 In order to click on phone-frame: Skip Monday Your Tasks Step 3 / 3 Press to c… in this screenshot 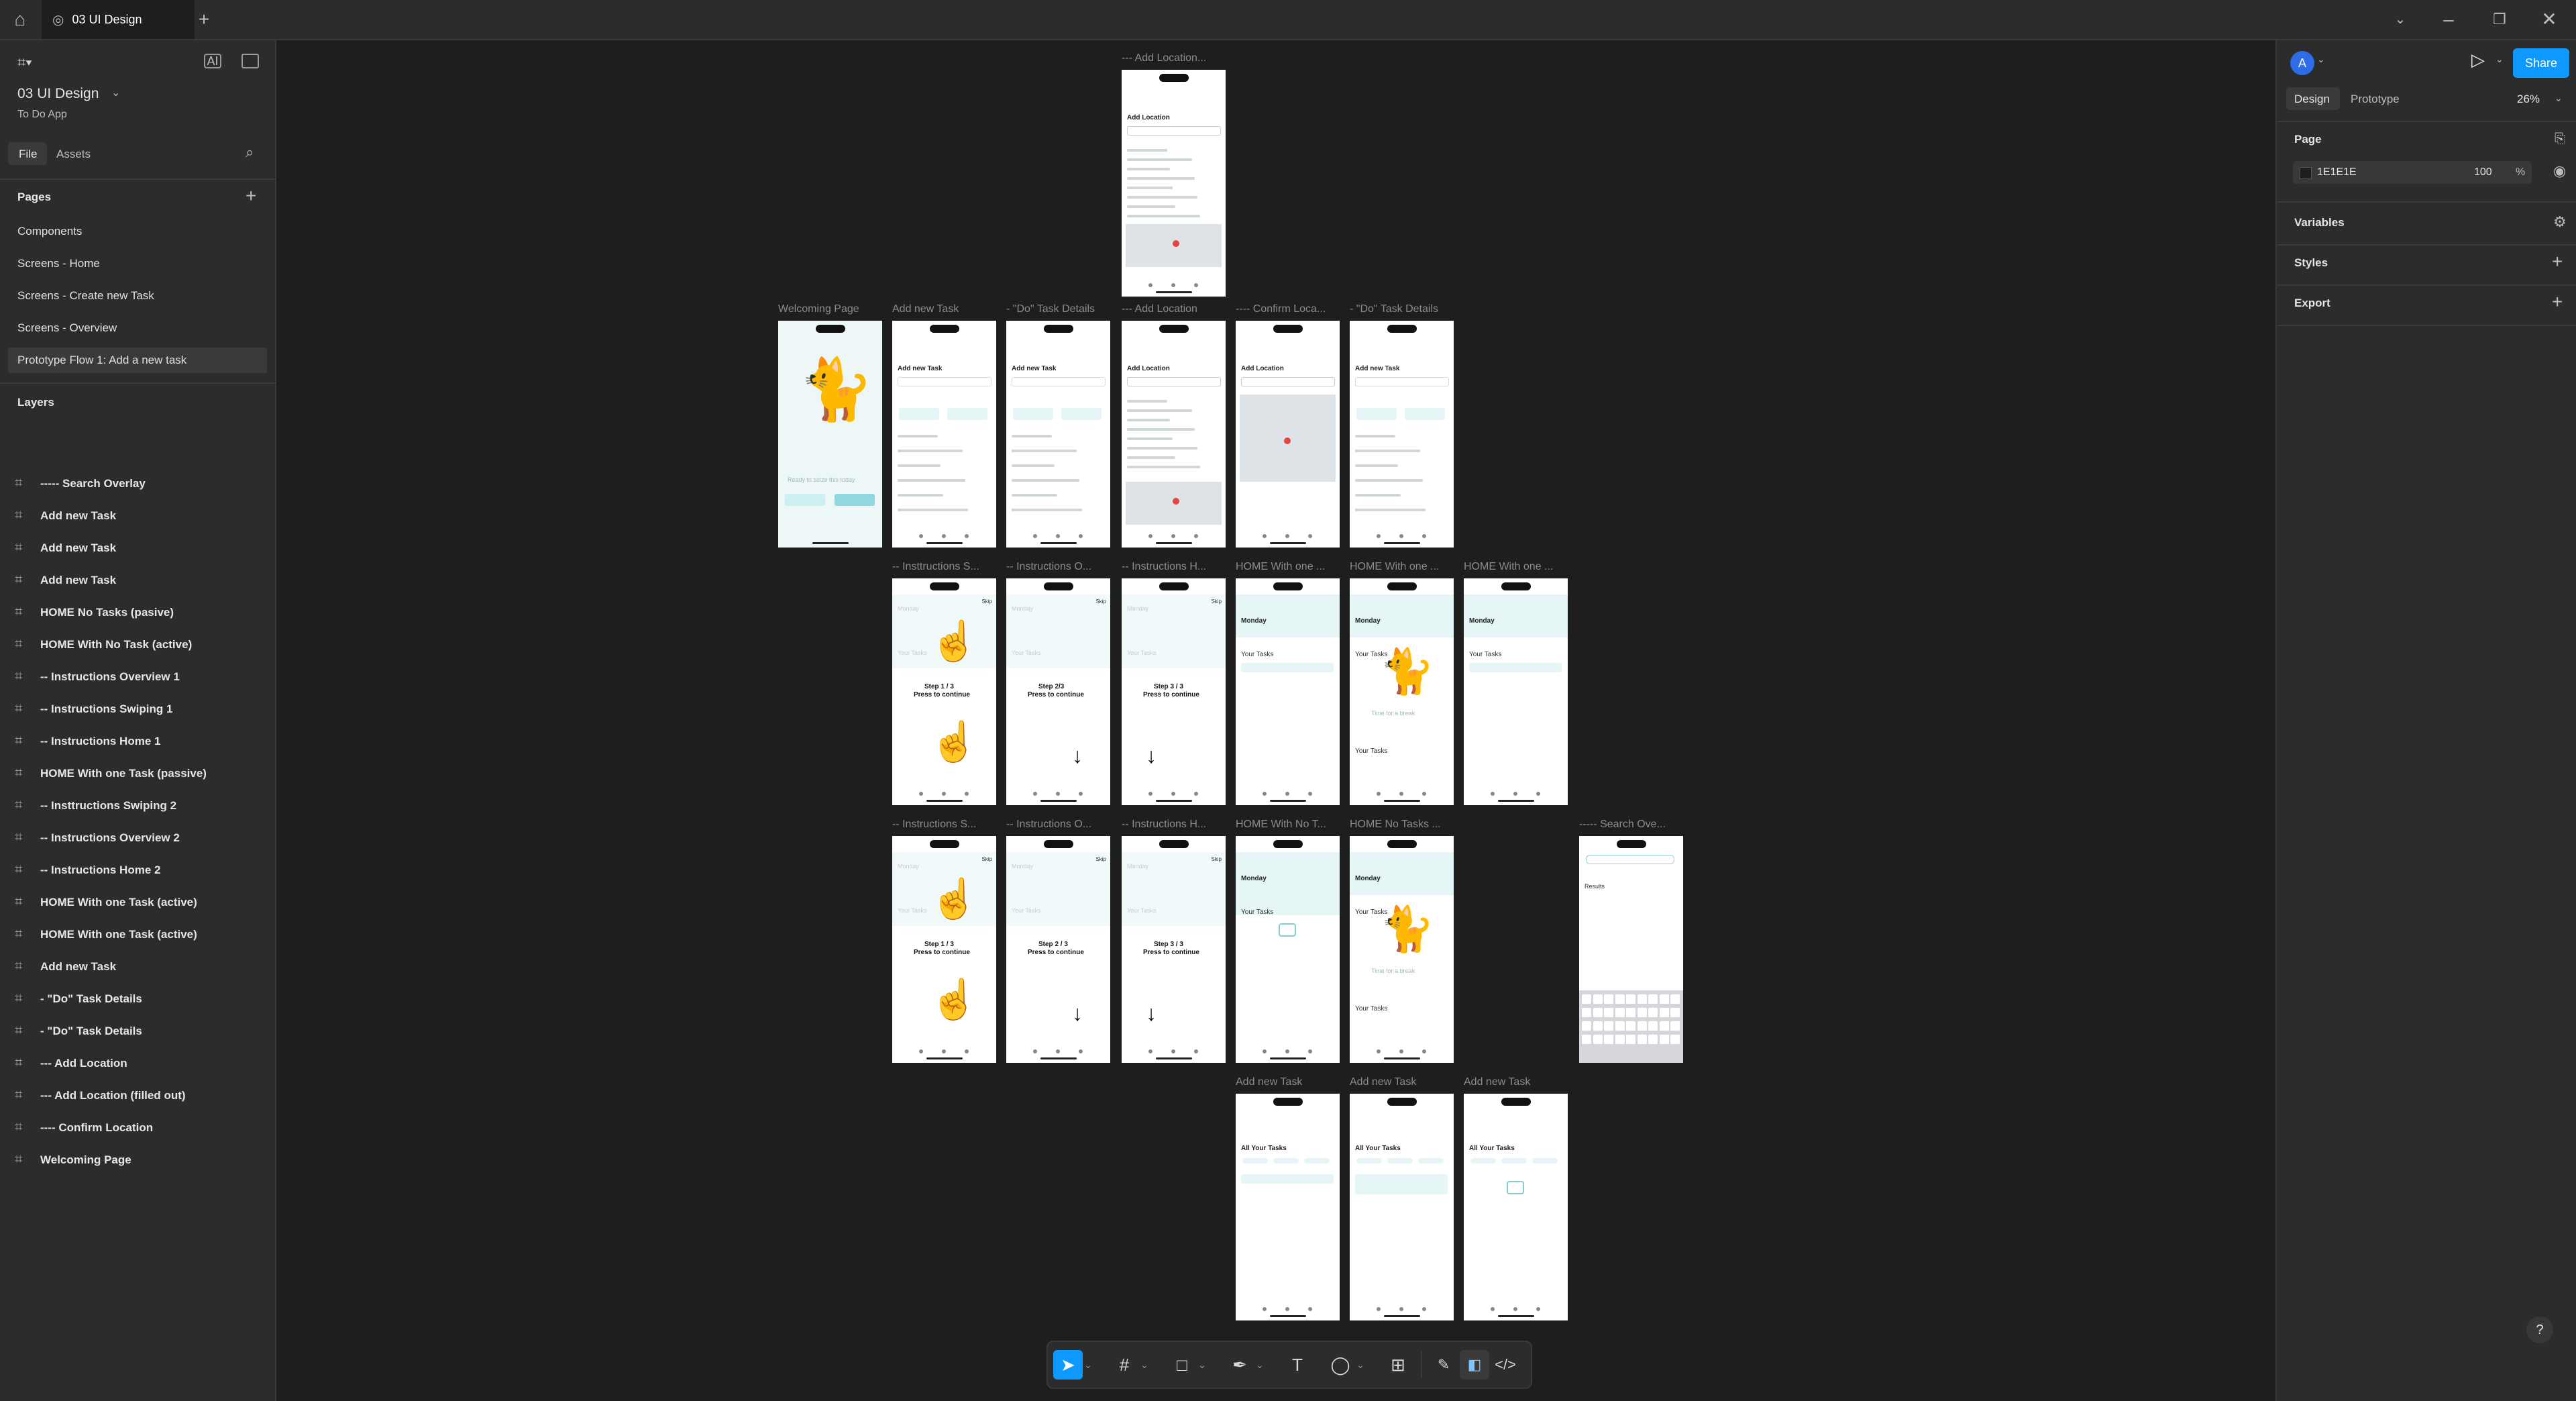, I will do `click(1174, 950)`.